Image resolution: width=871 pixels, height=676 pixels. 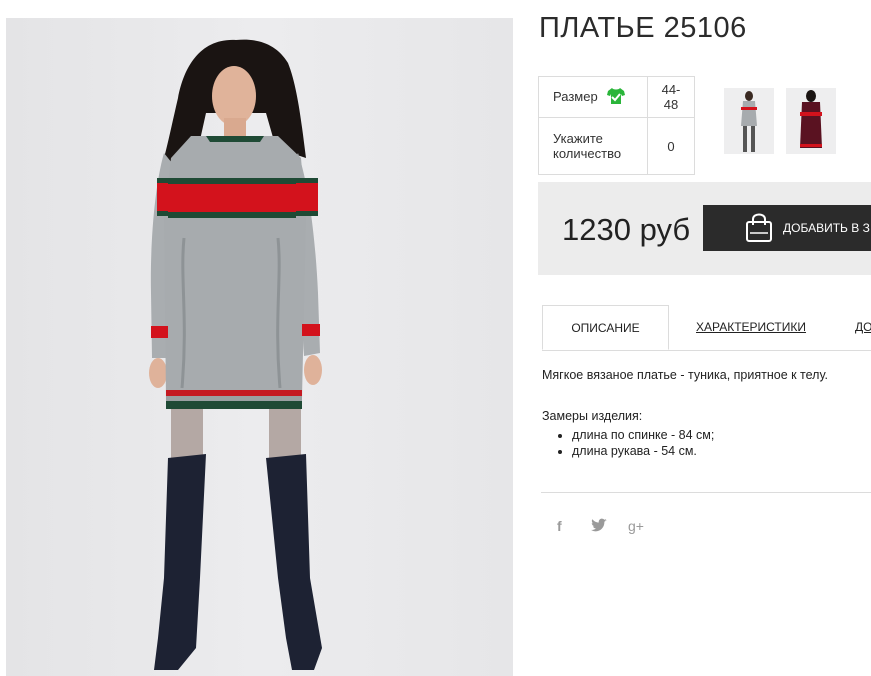 What do you see at coordinates (863, 327) in the screenshot?
I see `tab-delivery: ДО` at bounding box center [863, 327].